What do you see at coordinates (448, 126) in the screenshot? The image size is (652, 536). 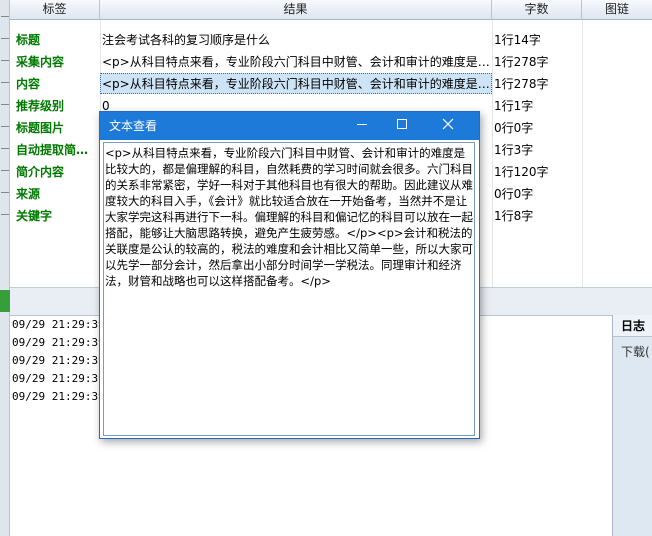 I see `close-icon` at bounding box center [448, 126].